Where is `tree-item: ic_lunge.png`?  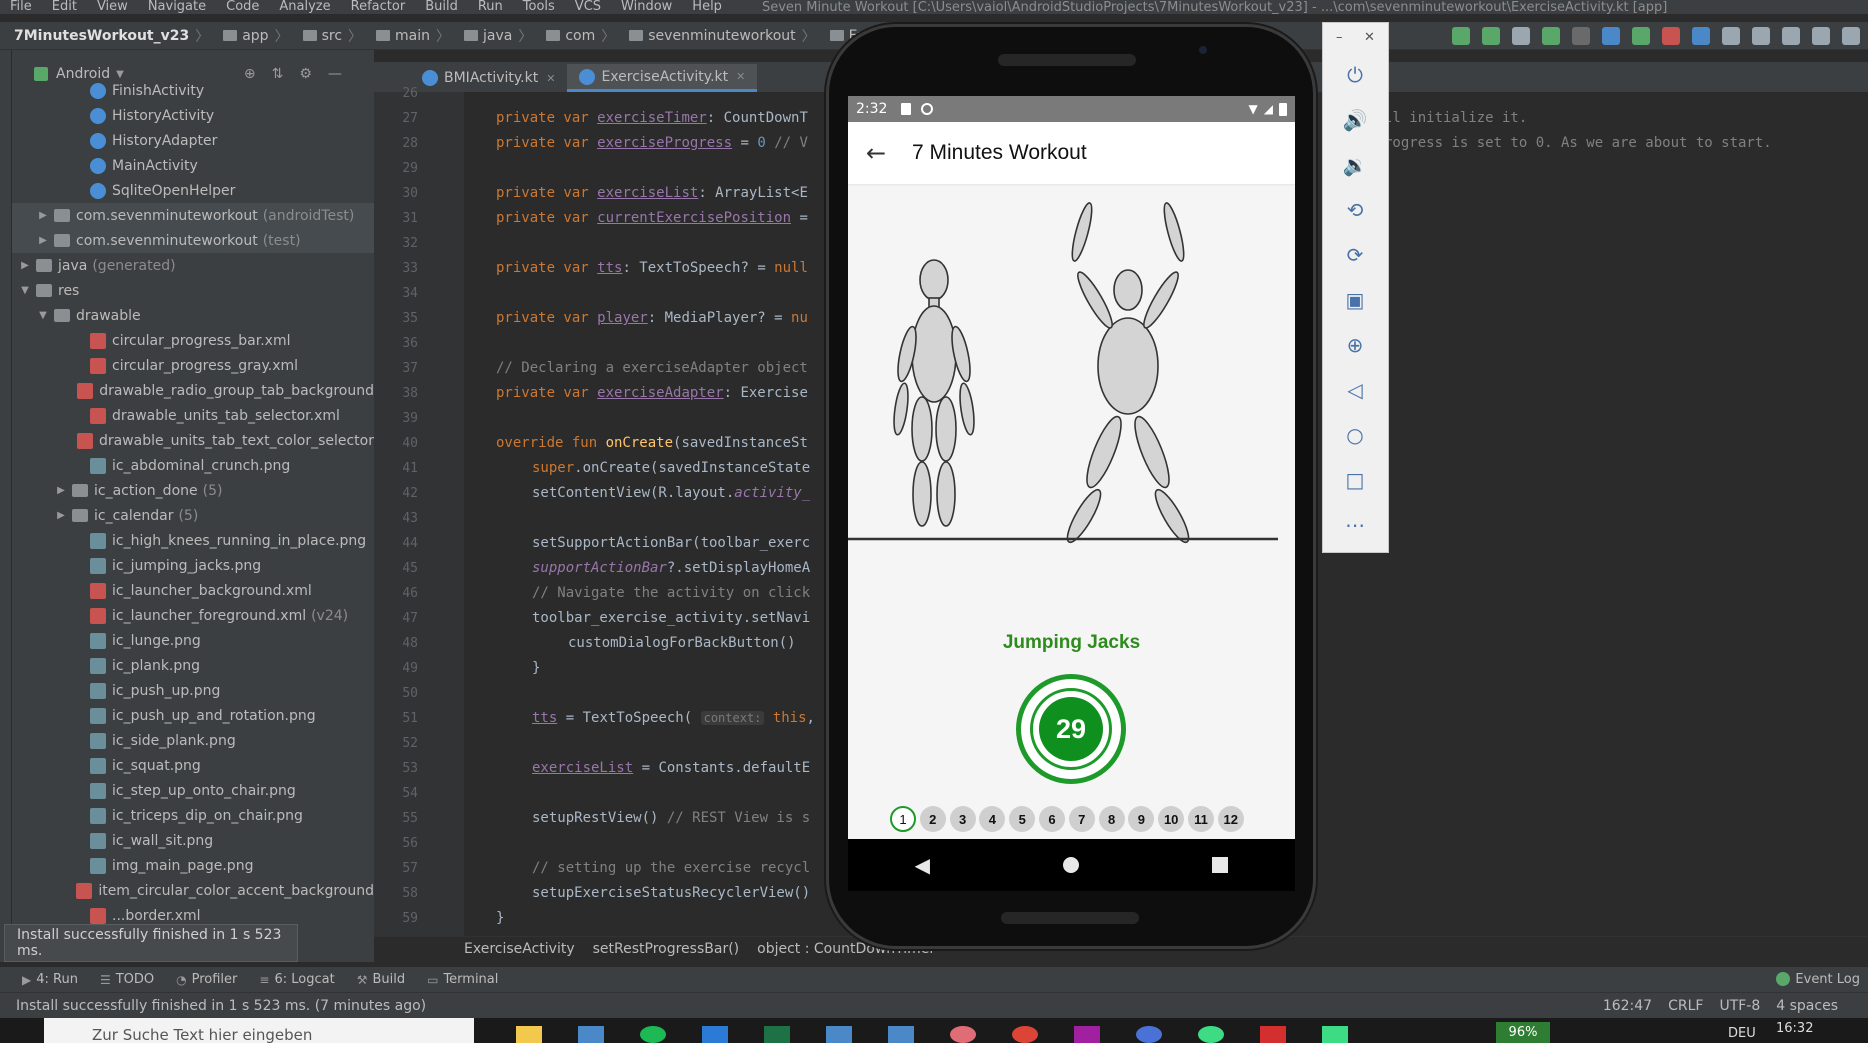
tree-item: ic_lunge.png is located at coordinates (193, 640).